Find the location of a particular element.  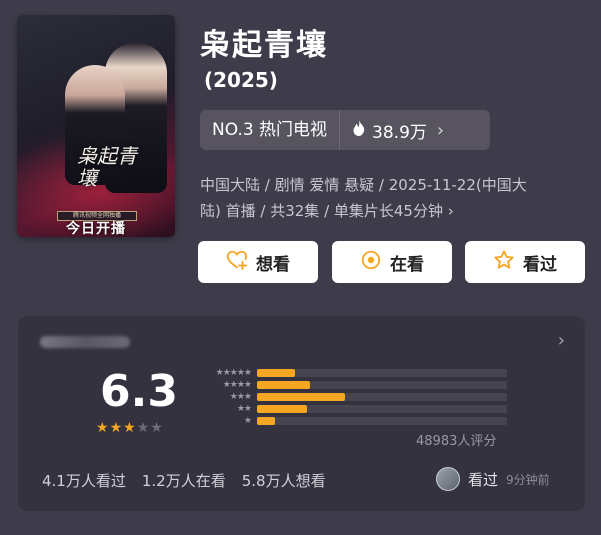

want-count: 5.8万人想看 is located at coordinates (283, 481).